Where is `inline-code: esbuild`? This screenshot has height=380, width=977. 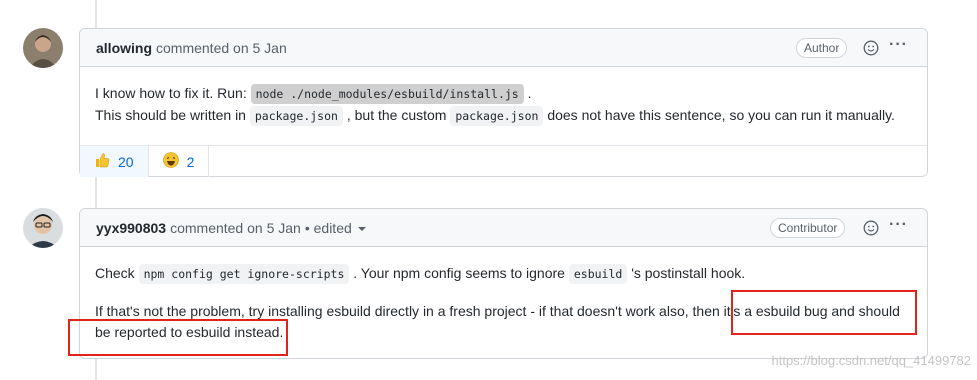
inline-code: esbuild is located at coordinates (598, 274).